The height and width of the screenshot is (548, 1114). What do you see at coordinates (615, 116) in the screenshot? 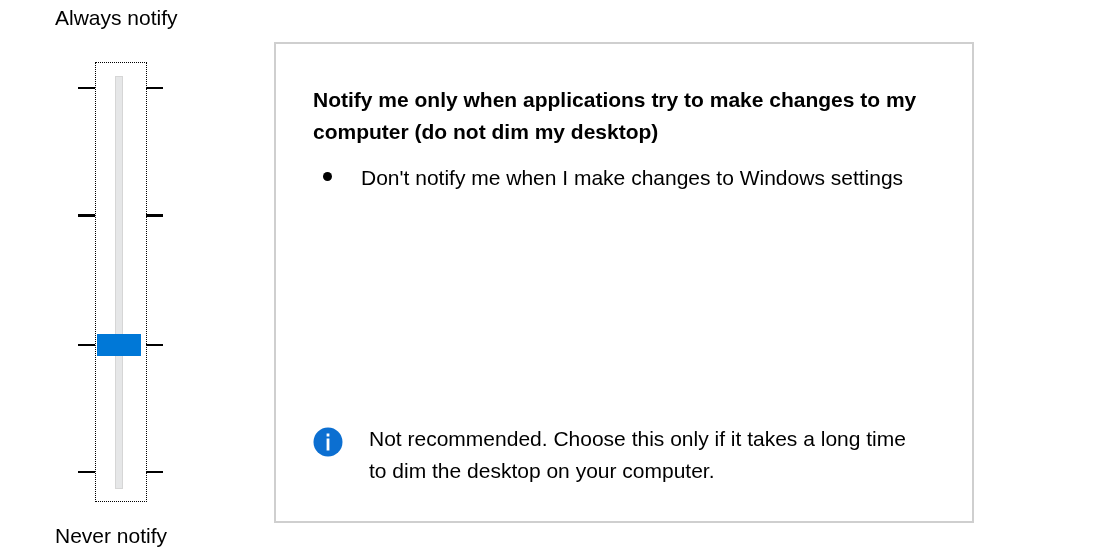
I see `option-title: Notify me only when applications try to make changes to my computer (do not dim my desktop)` at bounding box center [615, 116].